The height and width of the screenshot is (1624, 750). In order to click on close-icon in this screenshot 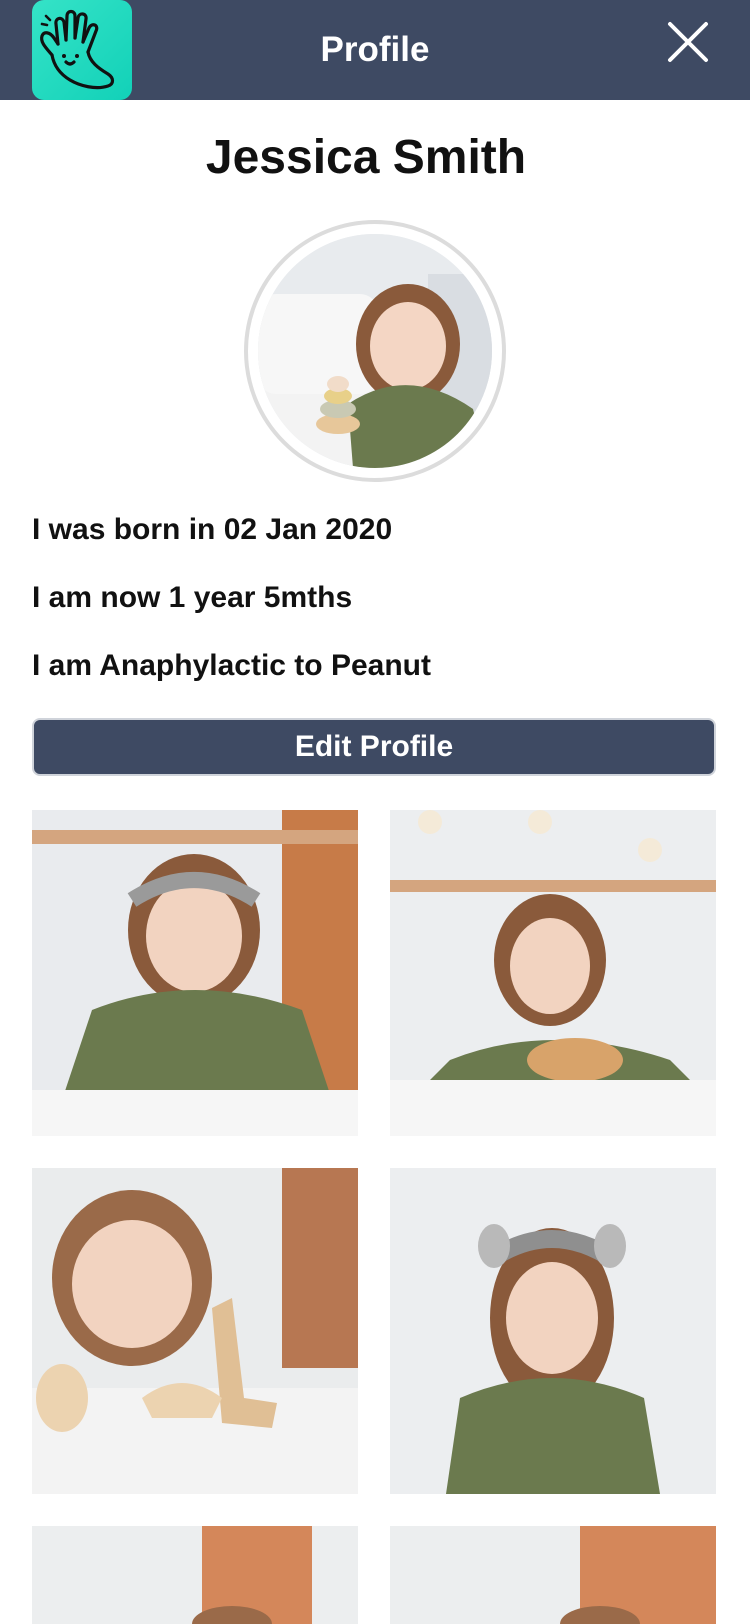, I will do `click(688, 42)`.